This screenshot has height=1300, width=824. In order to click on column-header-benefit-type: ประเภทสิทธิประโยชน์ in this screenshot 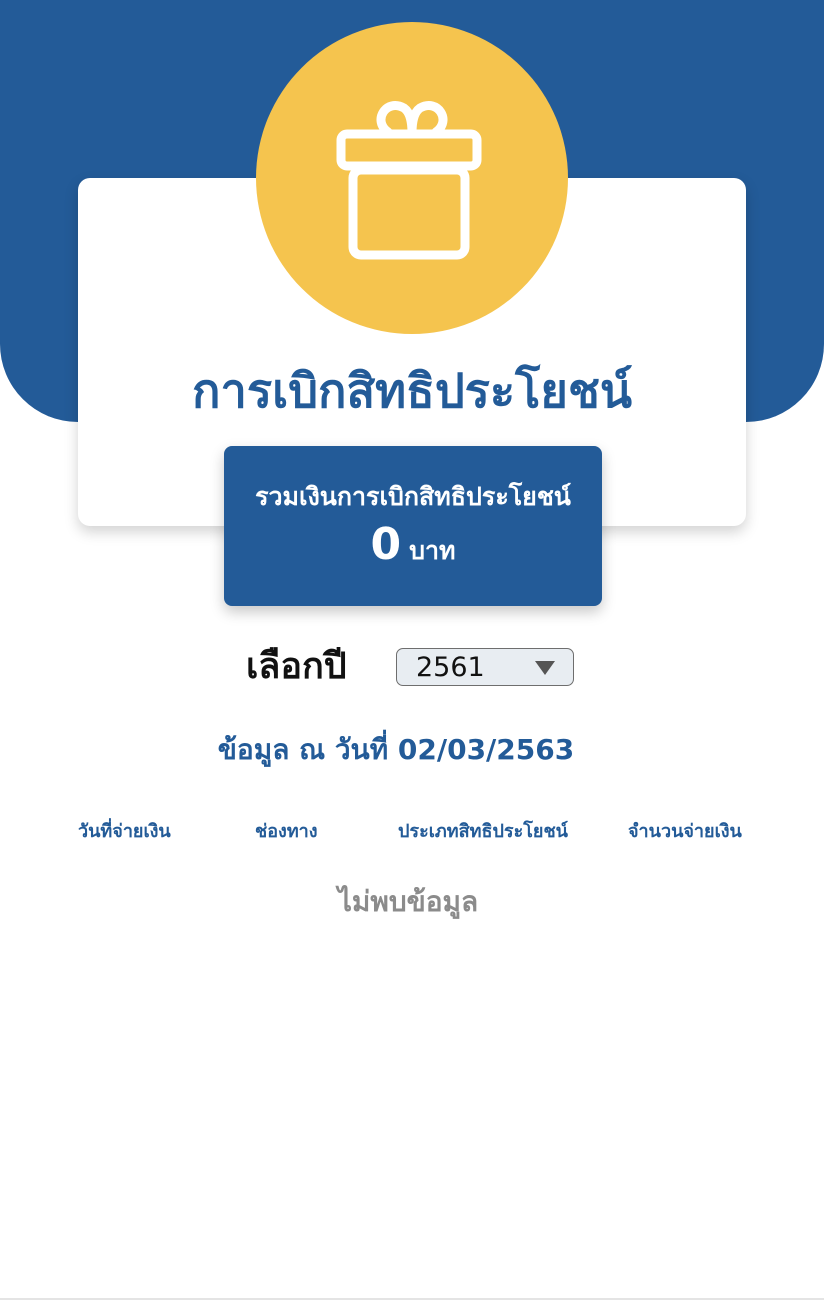, I will do `click(483, 831)`.